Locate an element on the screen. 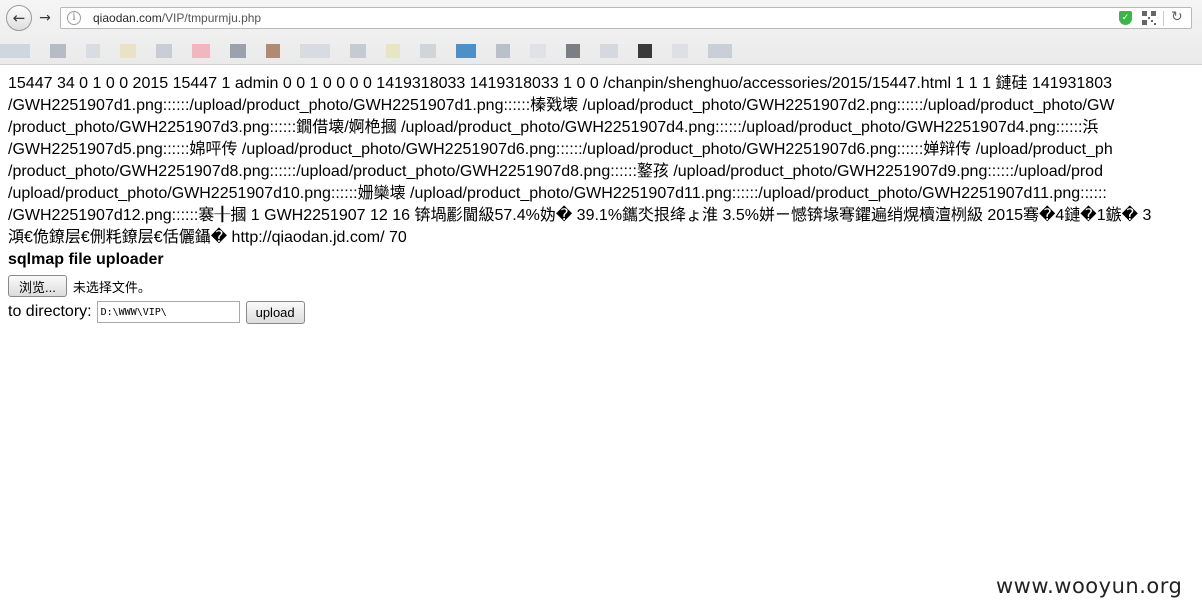  url-text: qiaodan.com/VIP/tmpurmju.php is located at coordinates (177, 18).